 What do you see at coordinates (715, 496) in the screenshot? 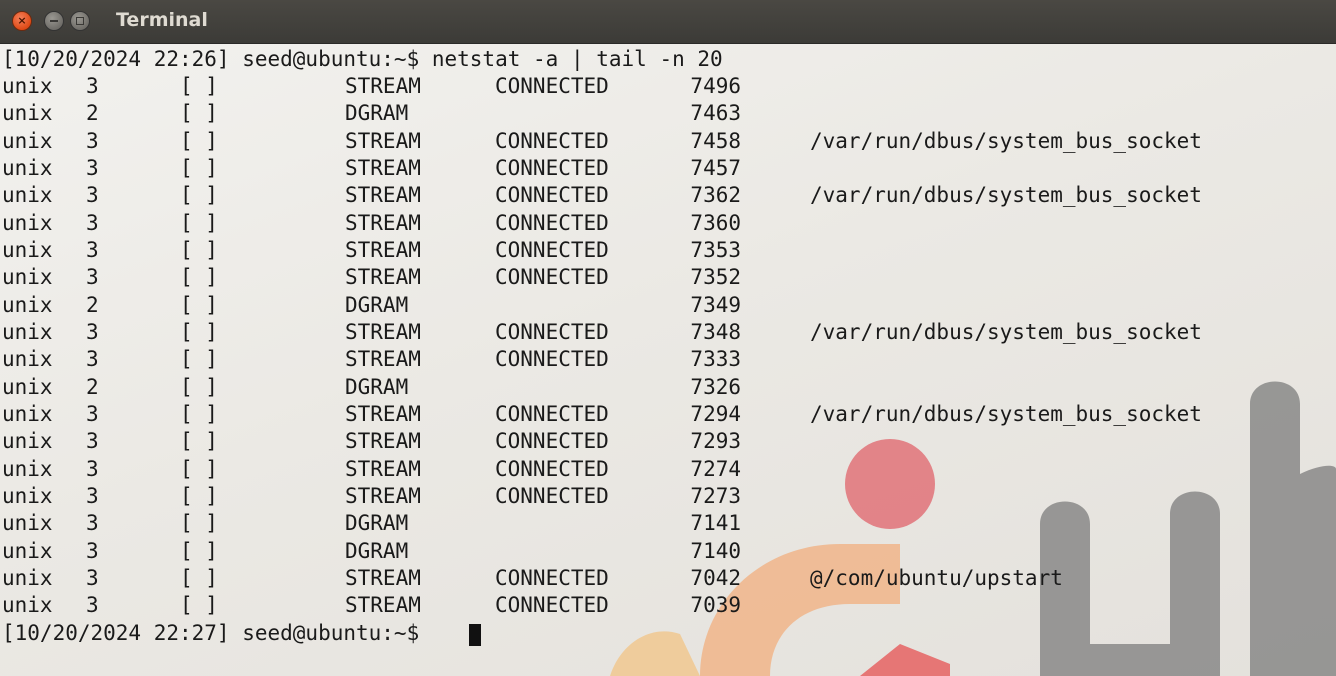
I see `cell-inode: 7273` at bounding box center [715, 496].